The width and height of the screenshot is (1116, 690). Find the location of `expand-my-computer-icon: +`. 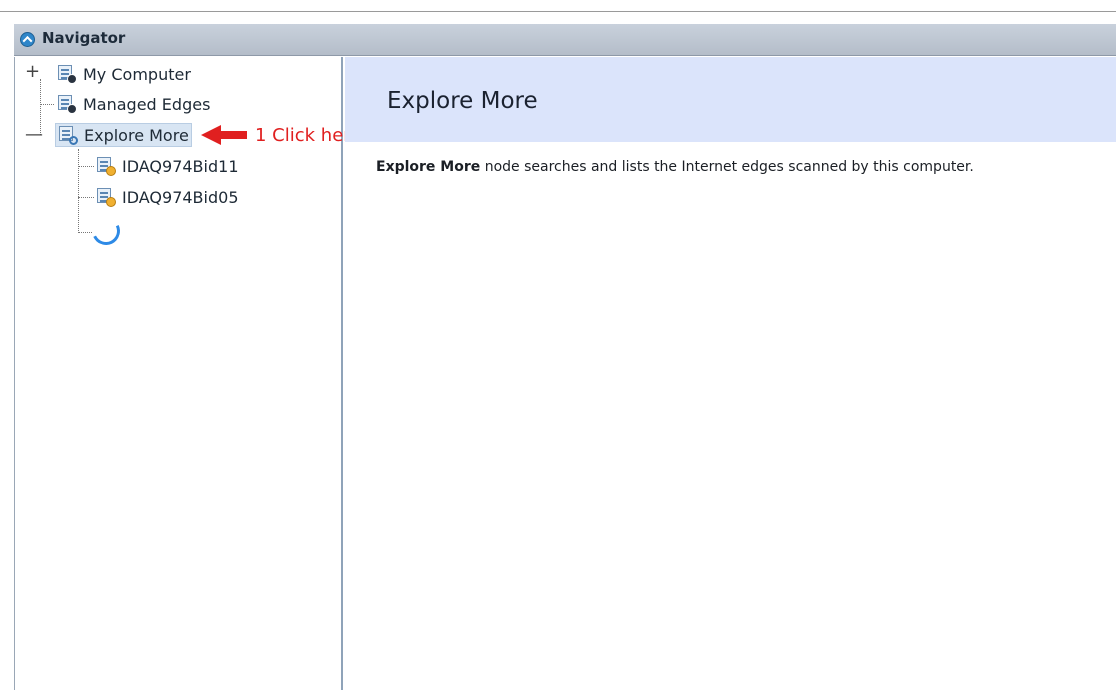

expand-my-computer-icon: + is located at coordinates (32, 72).